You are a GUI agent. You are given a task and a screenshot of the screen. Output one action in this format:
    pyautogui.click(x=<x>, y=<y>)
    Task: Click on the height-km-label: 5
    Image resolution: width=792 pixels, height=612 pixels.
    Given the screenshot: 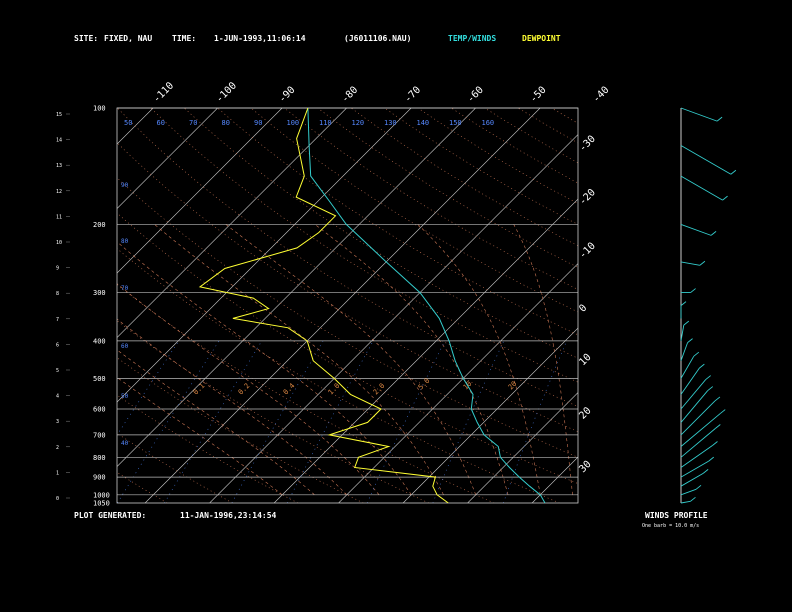 What is the action you would take?
    pyautogui.click(x=57, y=371)
    